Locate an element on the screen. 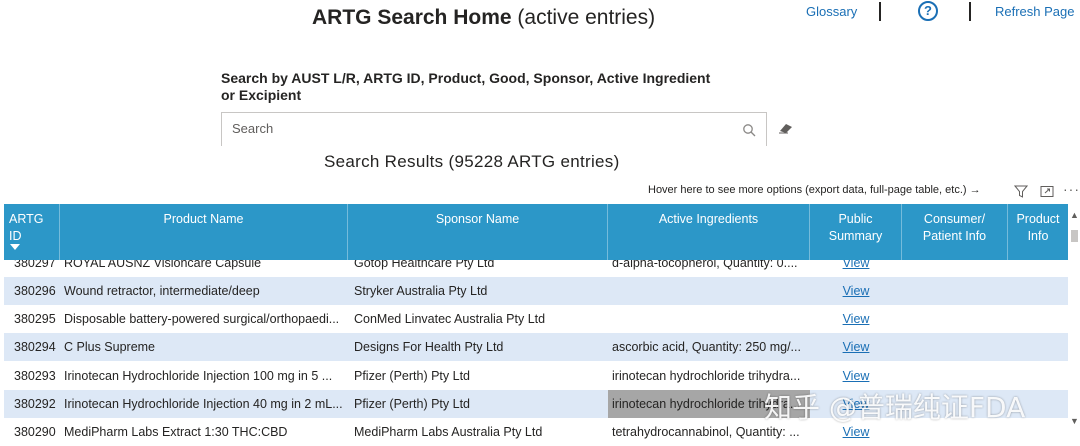 This screenshot has width=1080, height=446. search-icon is located at coordinates (749, 130).